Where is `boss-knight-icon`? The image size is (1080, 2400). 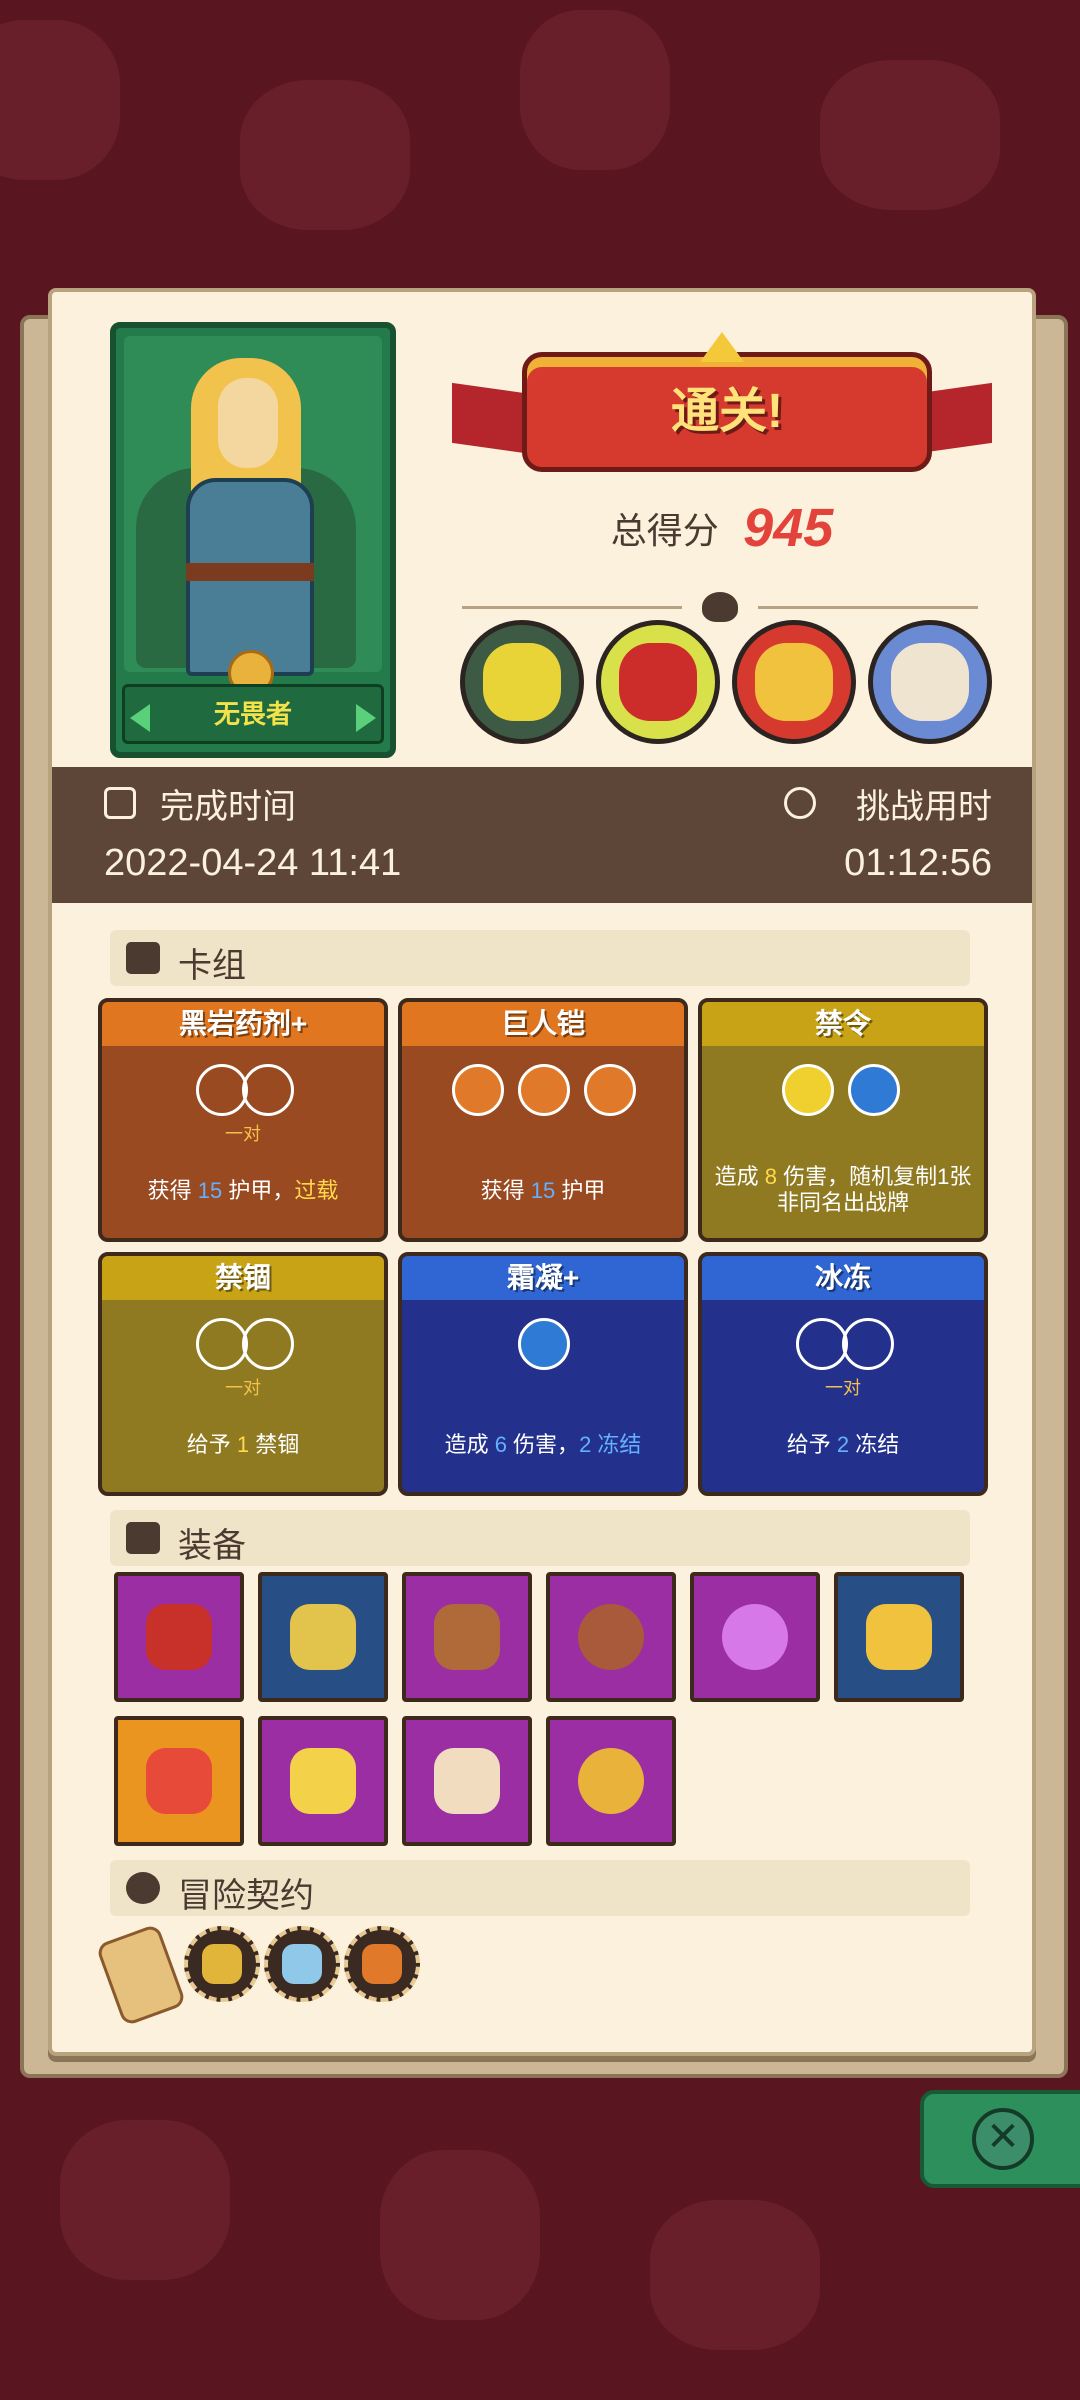
boss-knight-icon is located at coordinates (522, 682).